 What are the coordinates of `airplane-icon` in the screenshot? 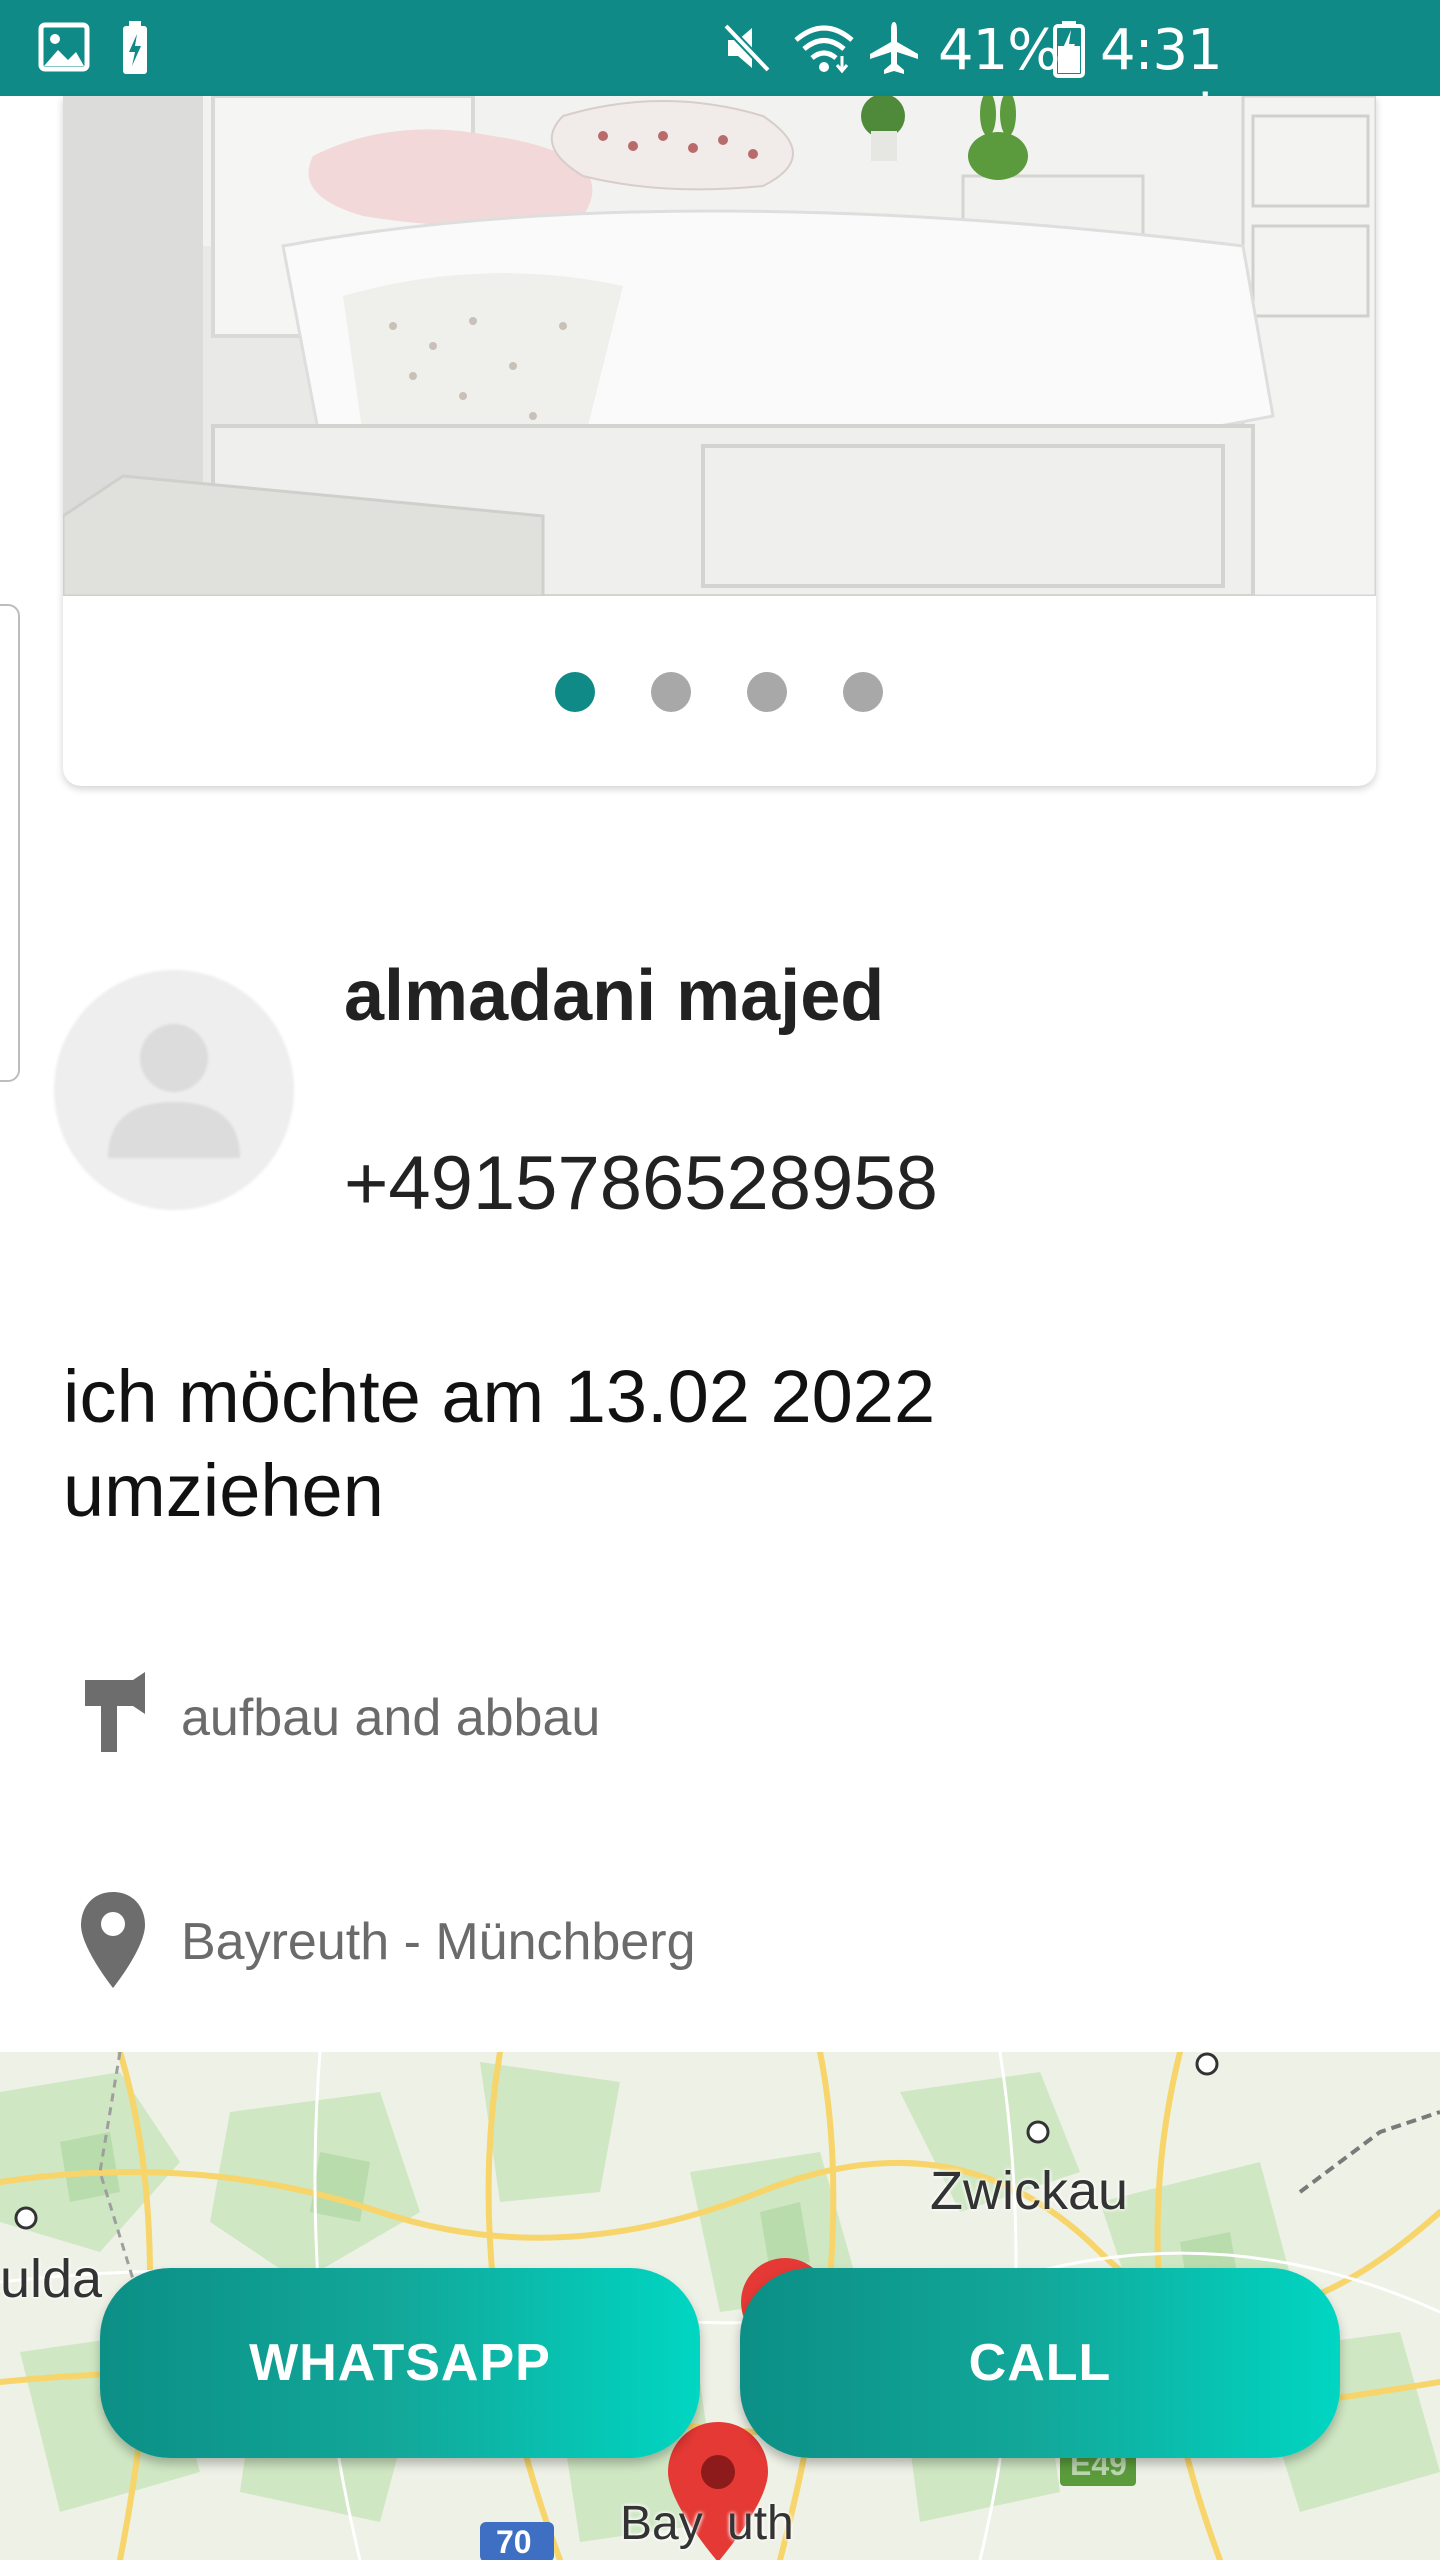 It's located at (894, 48).